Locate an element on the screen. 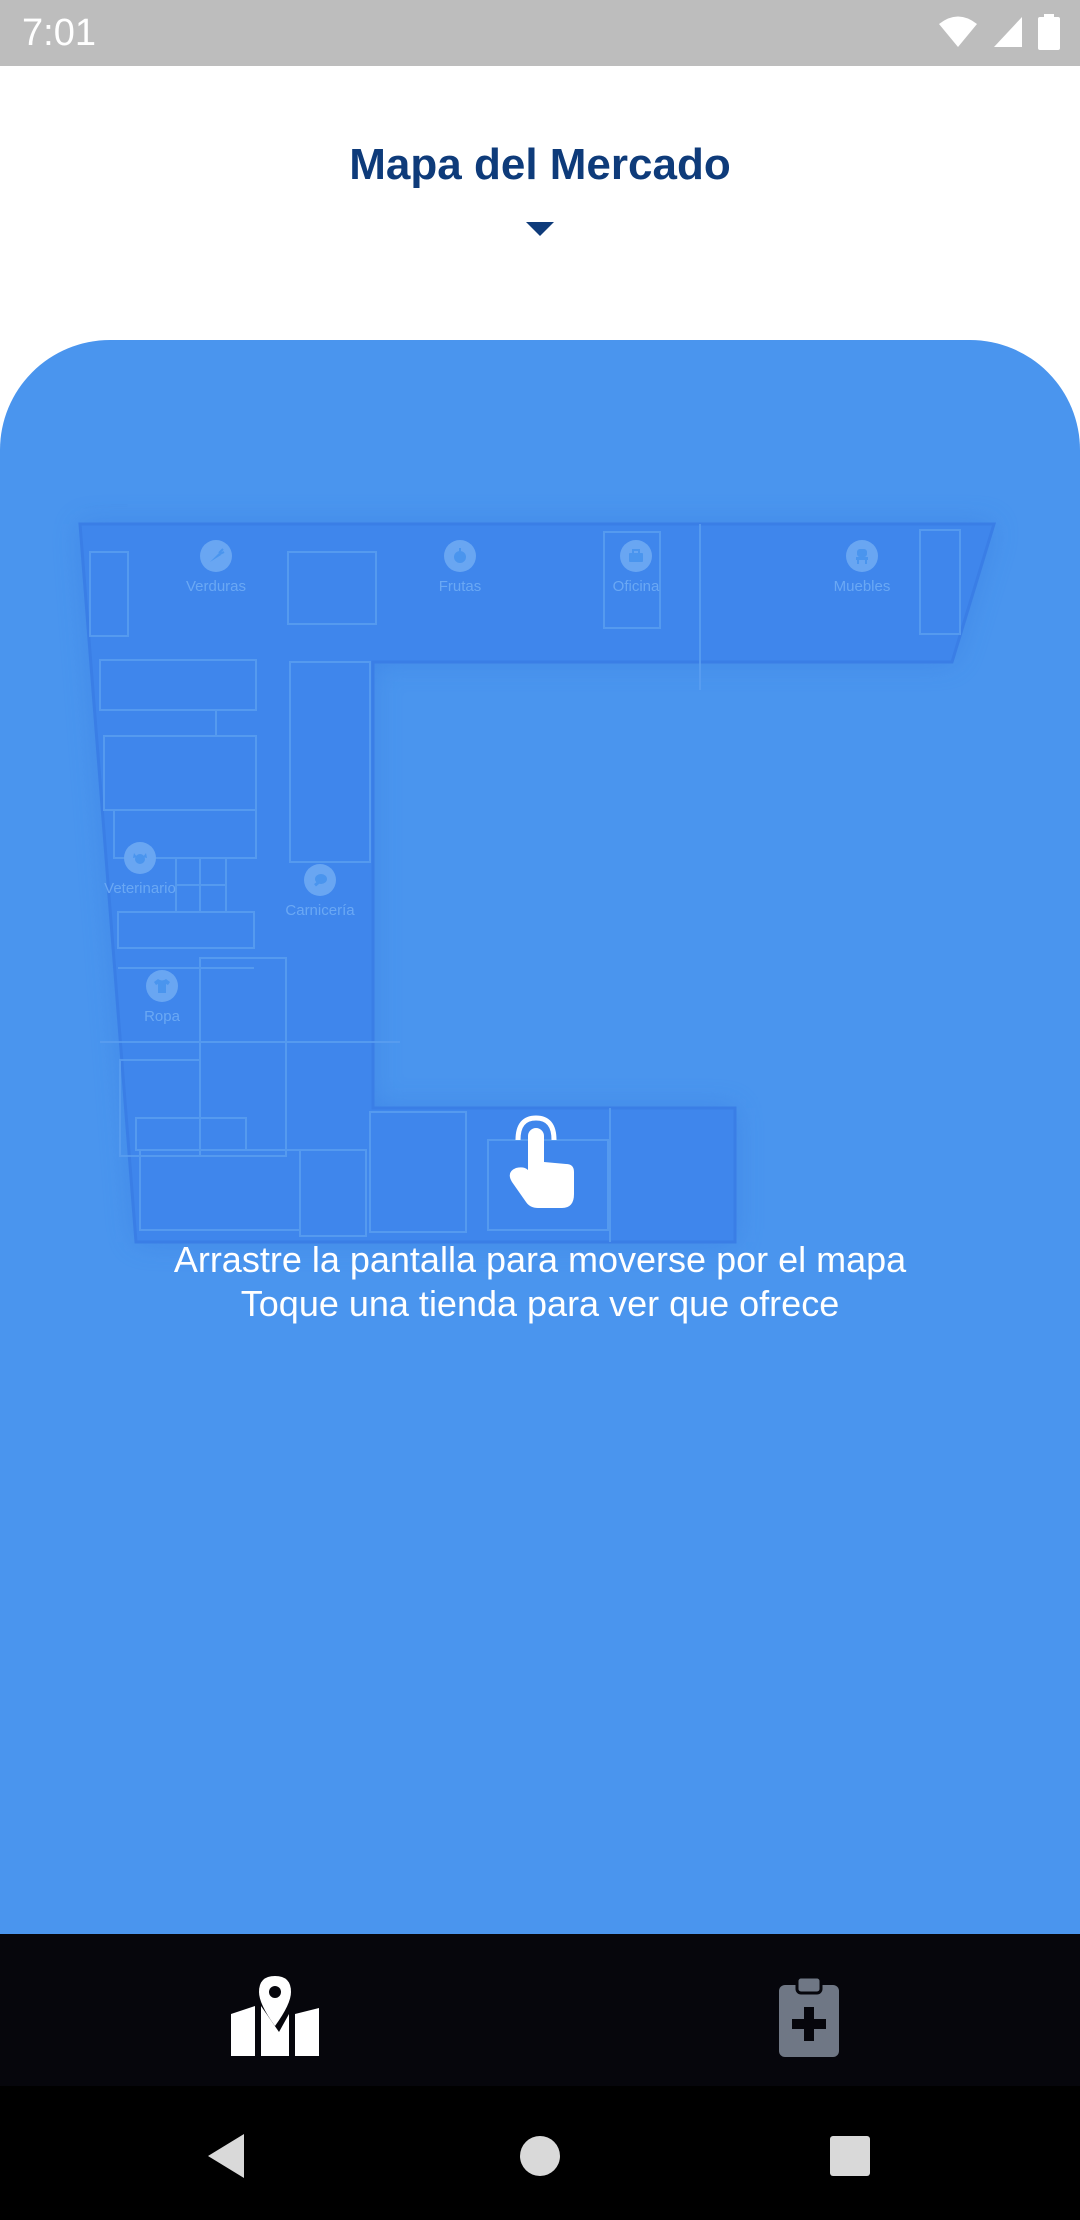 The width and height of the screenshot is (1080, 2220). caret-down-icon is located at coordinates (540, 232).